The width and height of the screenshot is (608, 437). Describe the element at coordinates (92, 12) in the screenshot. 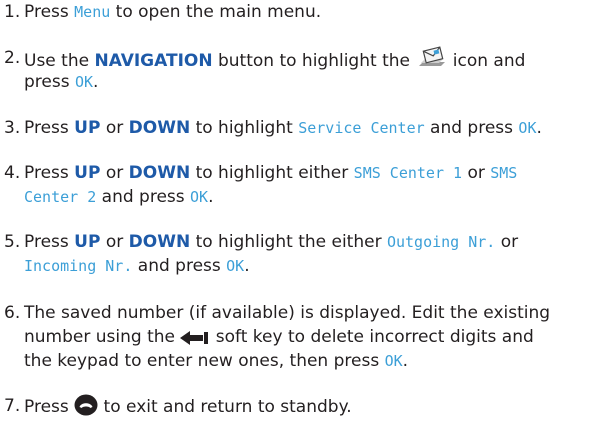

I see `menu-label: Menu` at that location.